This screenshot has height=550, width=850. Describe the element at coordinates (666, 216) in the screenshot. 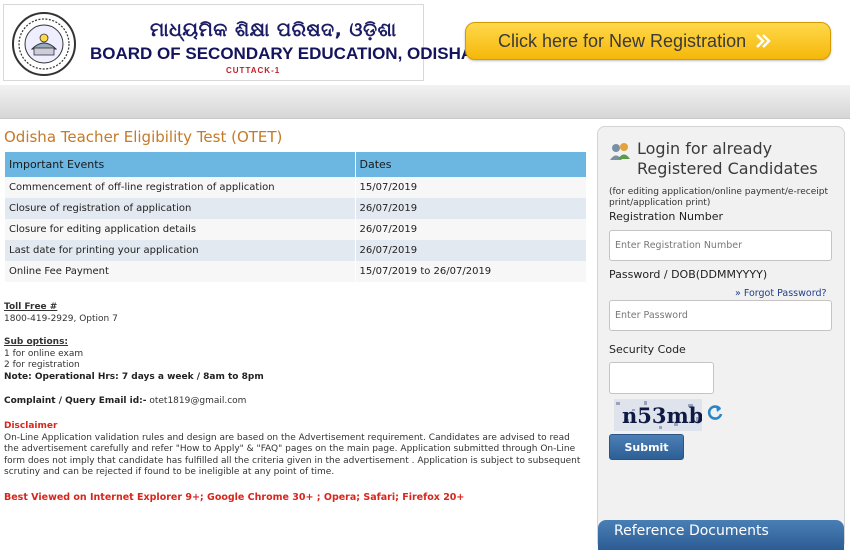

I see `registration-number-label: Registration Number` at that location.